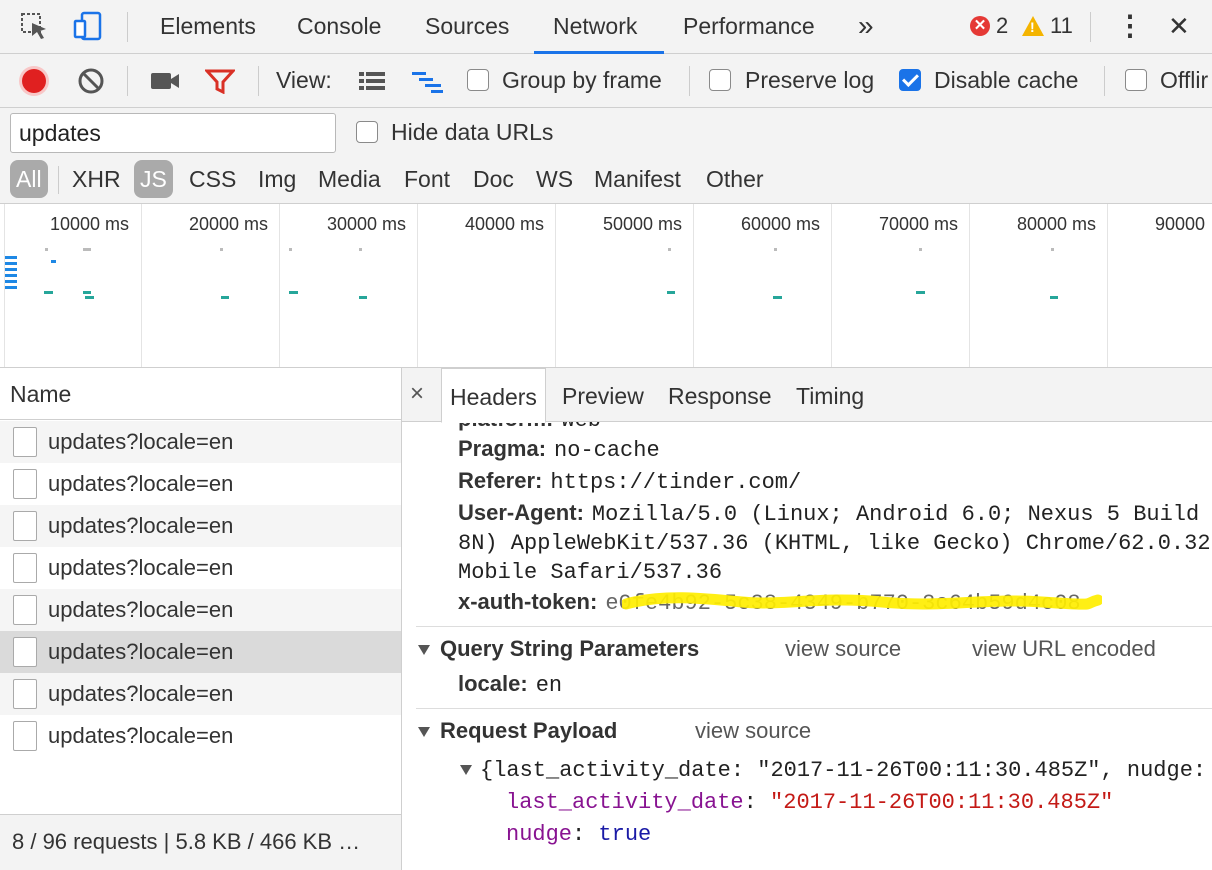 Image resolution: width=1212 pixels, height=870 pixels. I want to click on filter-type-ws: WS, so click(554, 179).